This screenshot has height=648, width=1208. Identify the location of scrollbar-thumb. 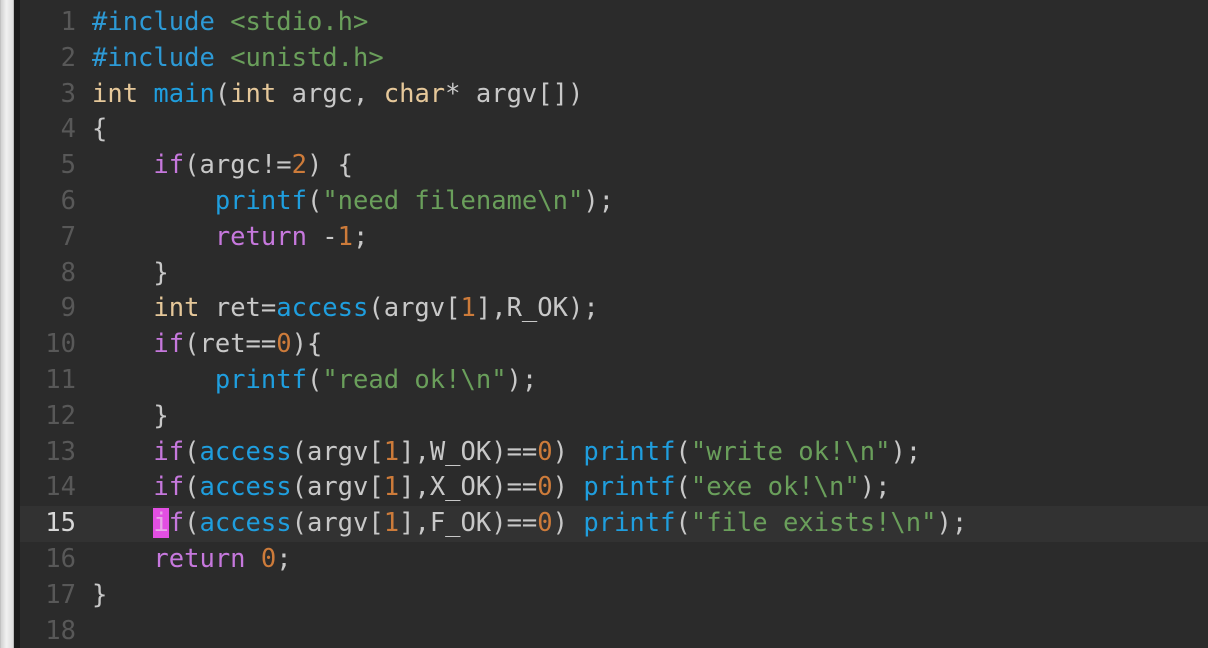
(7, 324).